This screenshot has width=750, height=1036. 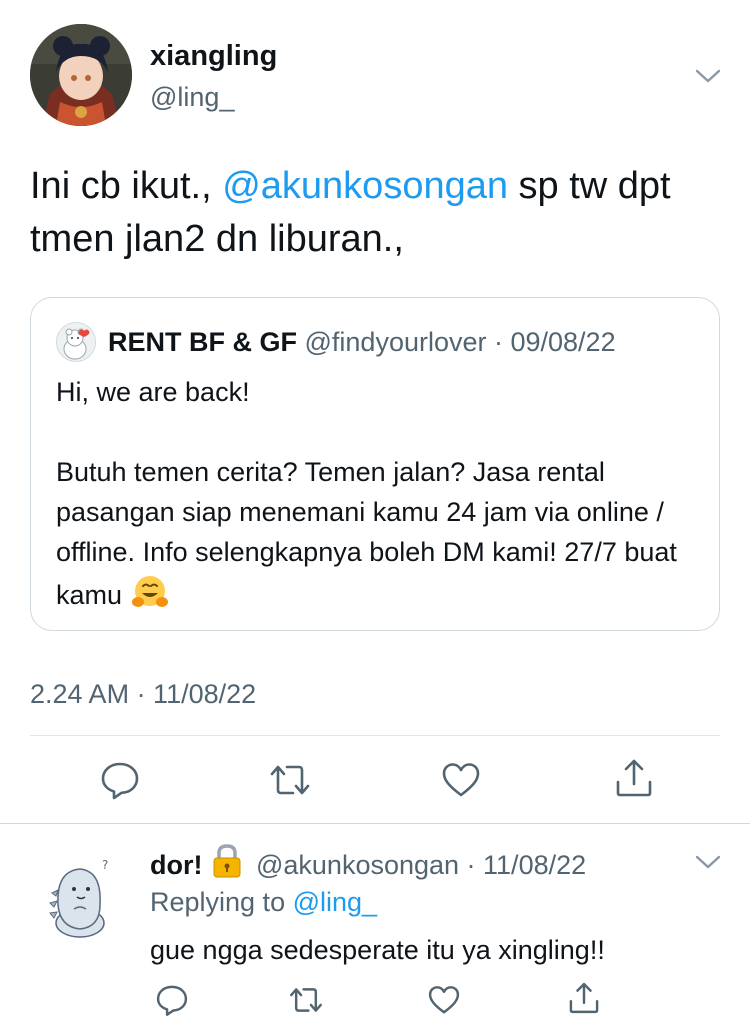 I want to click on mention-link: @ling_, so click(x=335, y=902).